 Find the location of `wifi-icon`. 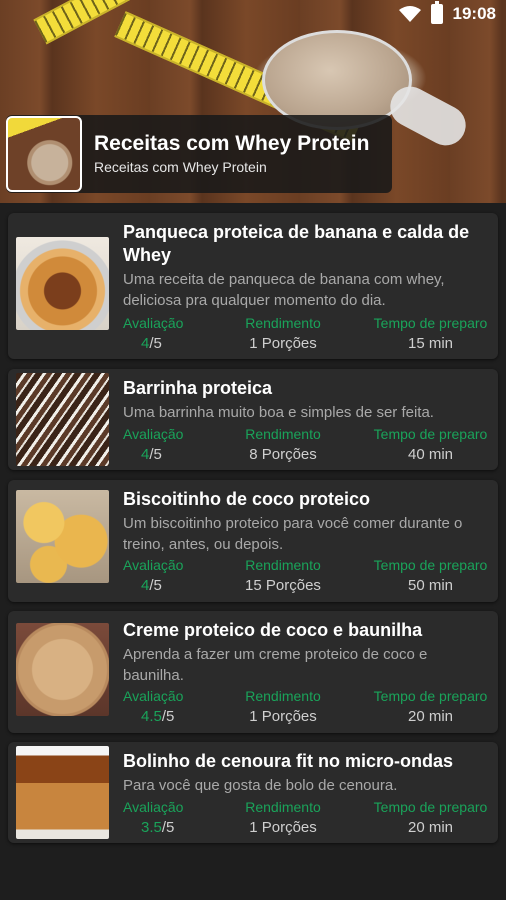

wifi-icon is located at coordinates (409, 14).